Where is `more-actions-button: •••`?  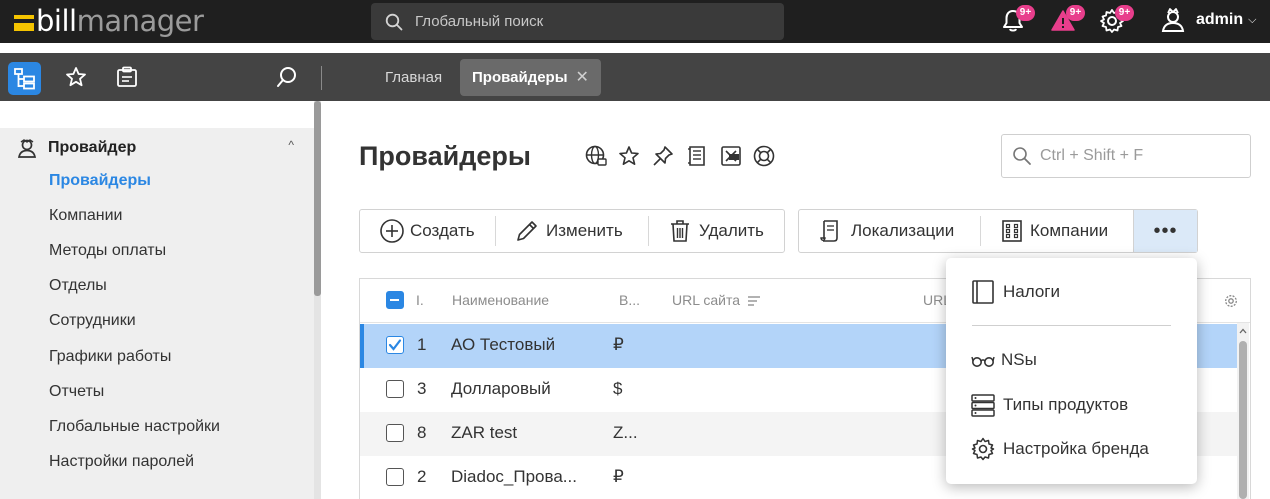 more-actions-button: ••• is located at coordinates (1165, 231).